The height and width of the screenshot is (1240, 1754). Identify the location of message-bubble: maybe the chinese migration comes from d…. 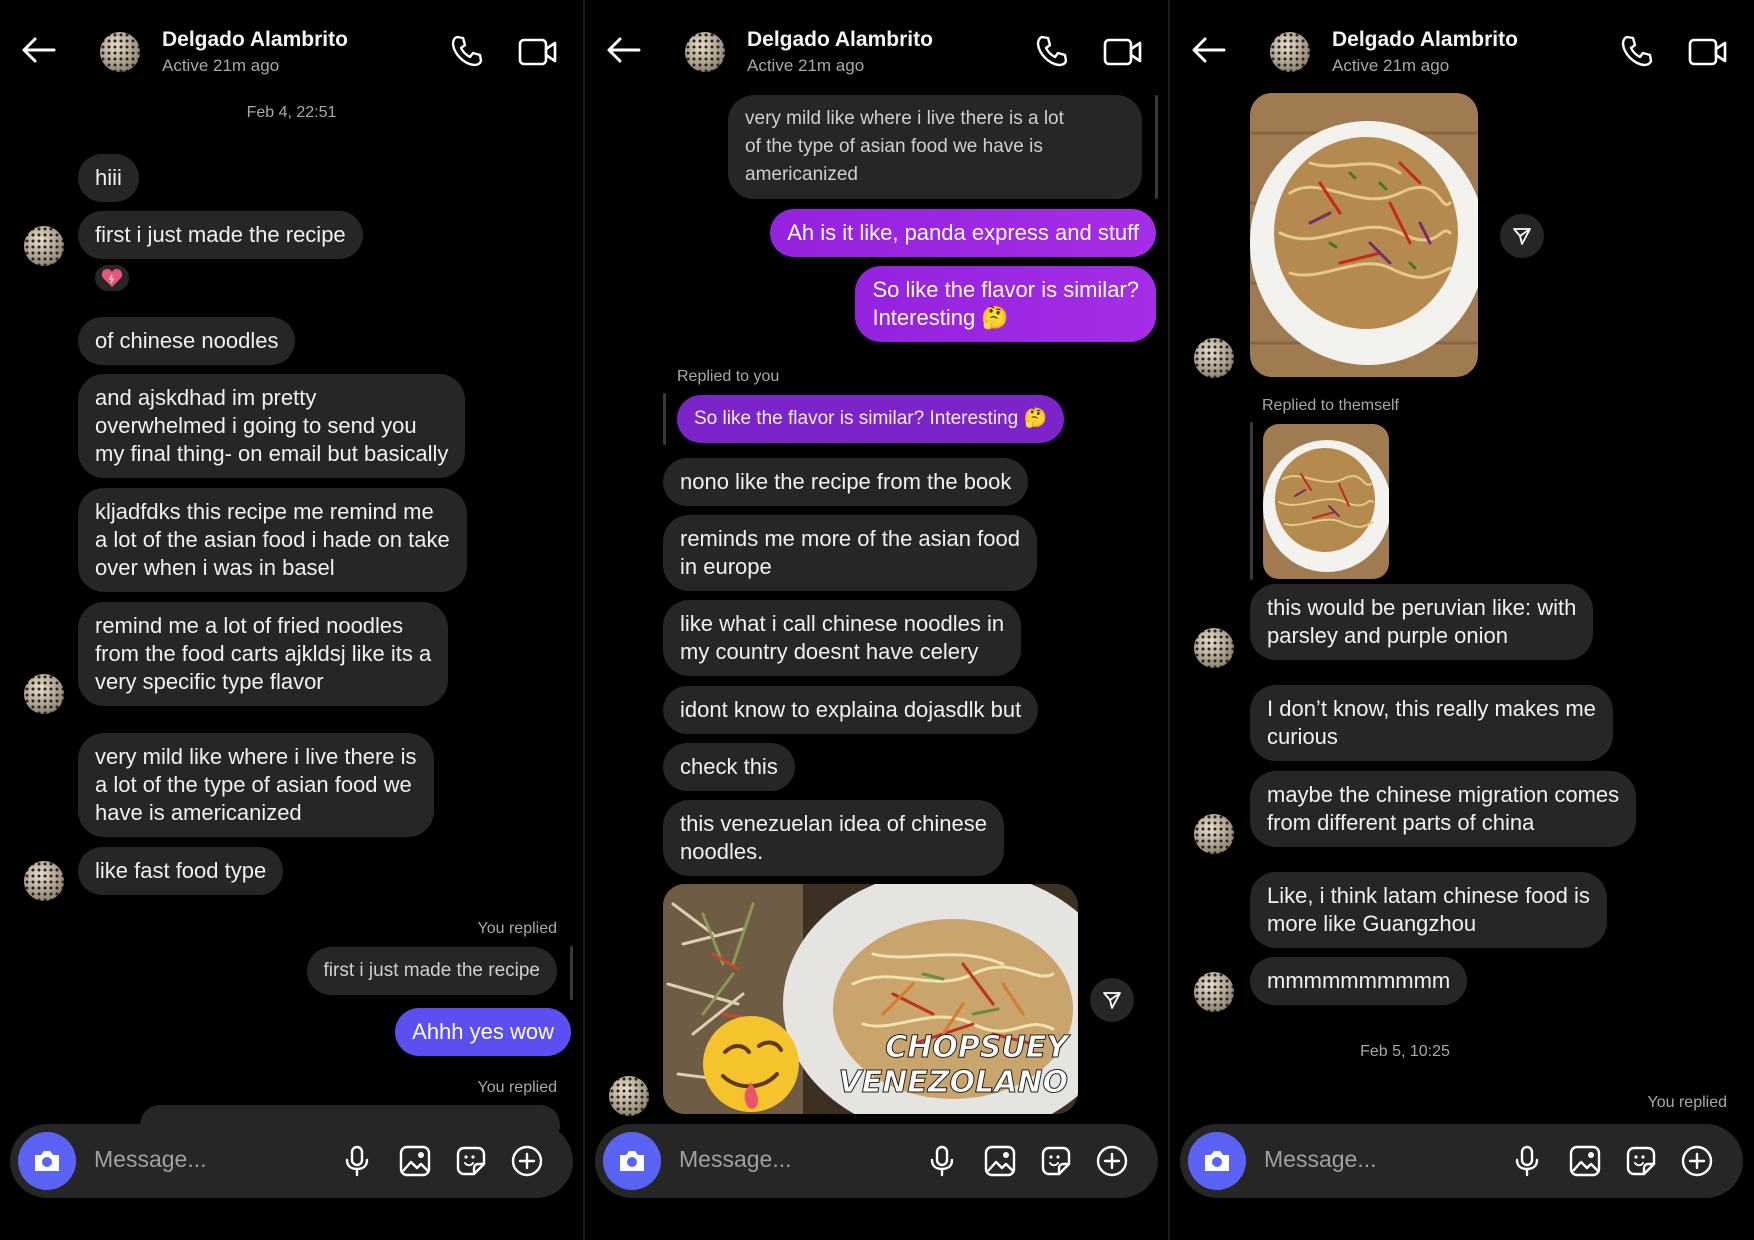
(1443, 809).